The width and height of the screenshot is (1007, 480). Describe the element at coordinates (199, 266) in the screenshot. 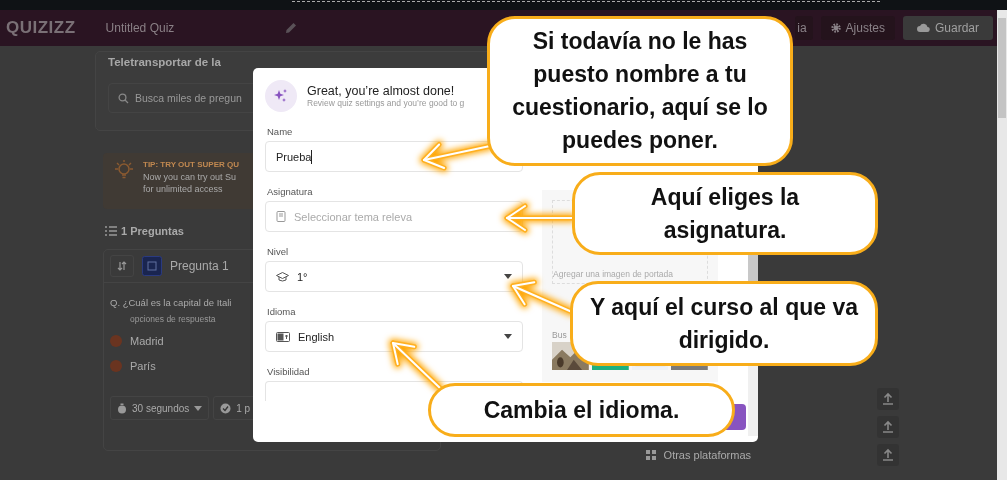

I see `question-label: Pregunta 1` at that location.